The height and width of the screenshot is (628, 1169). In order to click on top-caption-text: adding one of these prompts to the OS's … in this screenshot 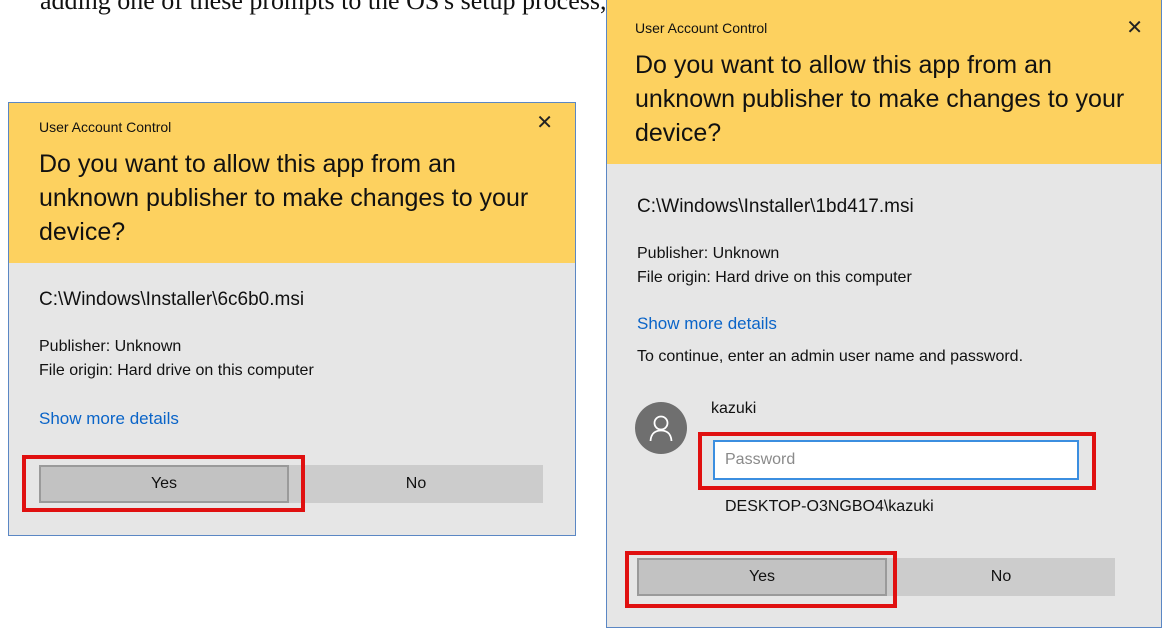, I will do `click(325, 7)`.